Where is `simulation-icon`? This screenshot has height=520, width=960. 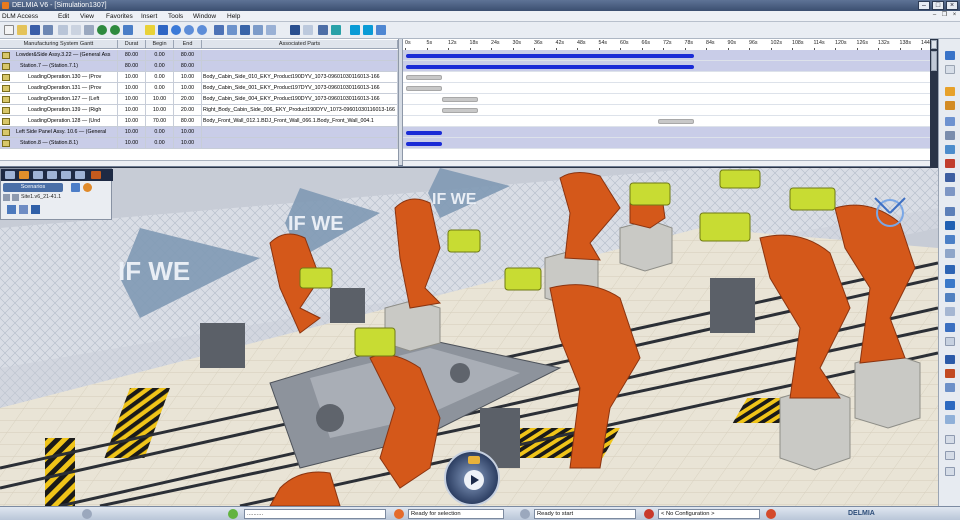 simulation-icon is located at coordinates (355, 30).